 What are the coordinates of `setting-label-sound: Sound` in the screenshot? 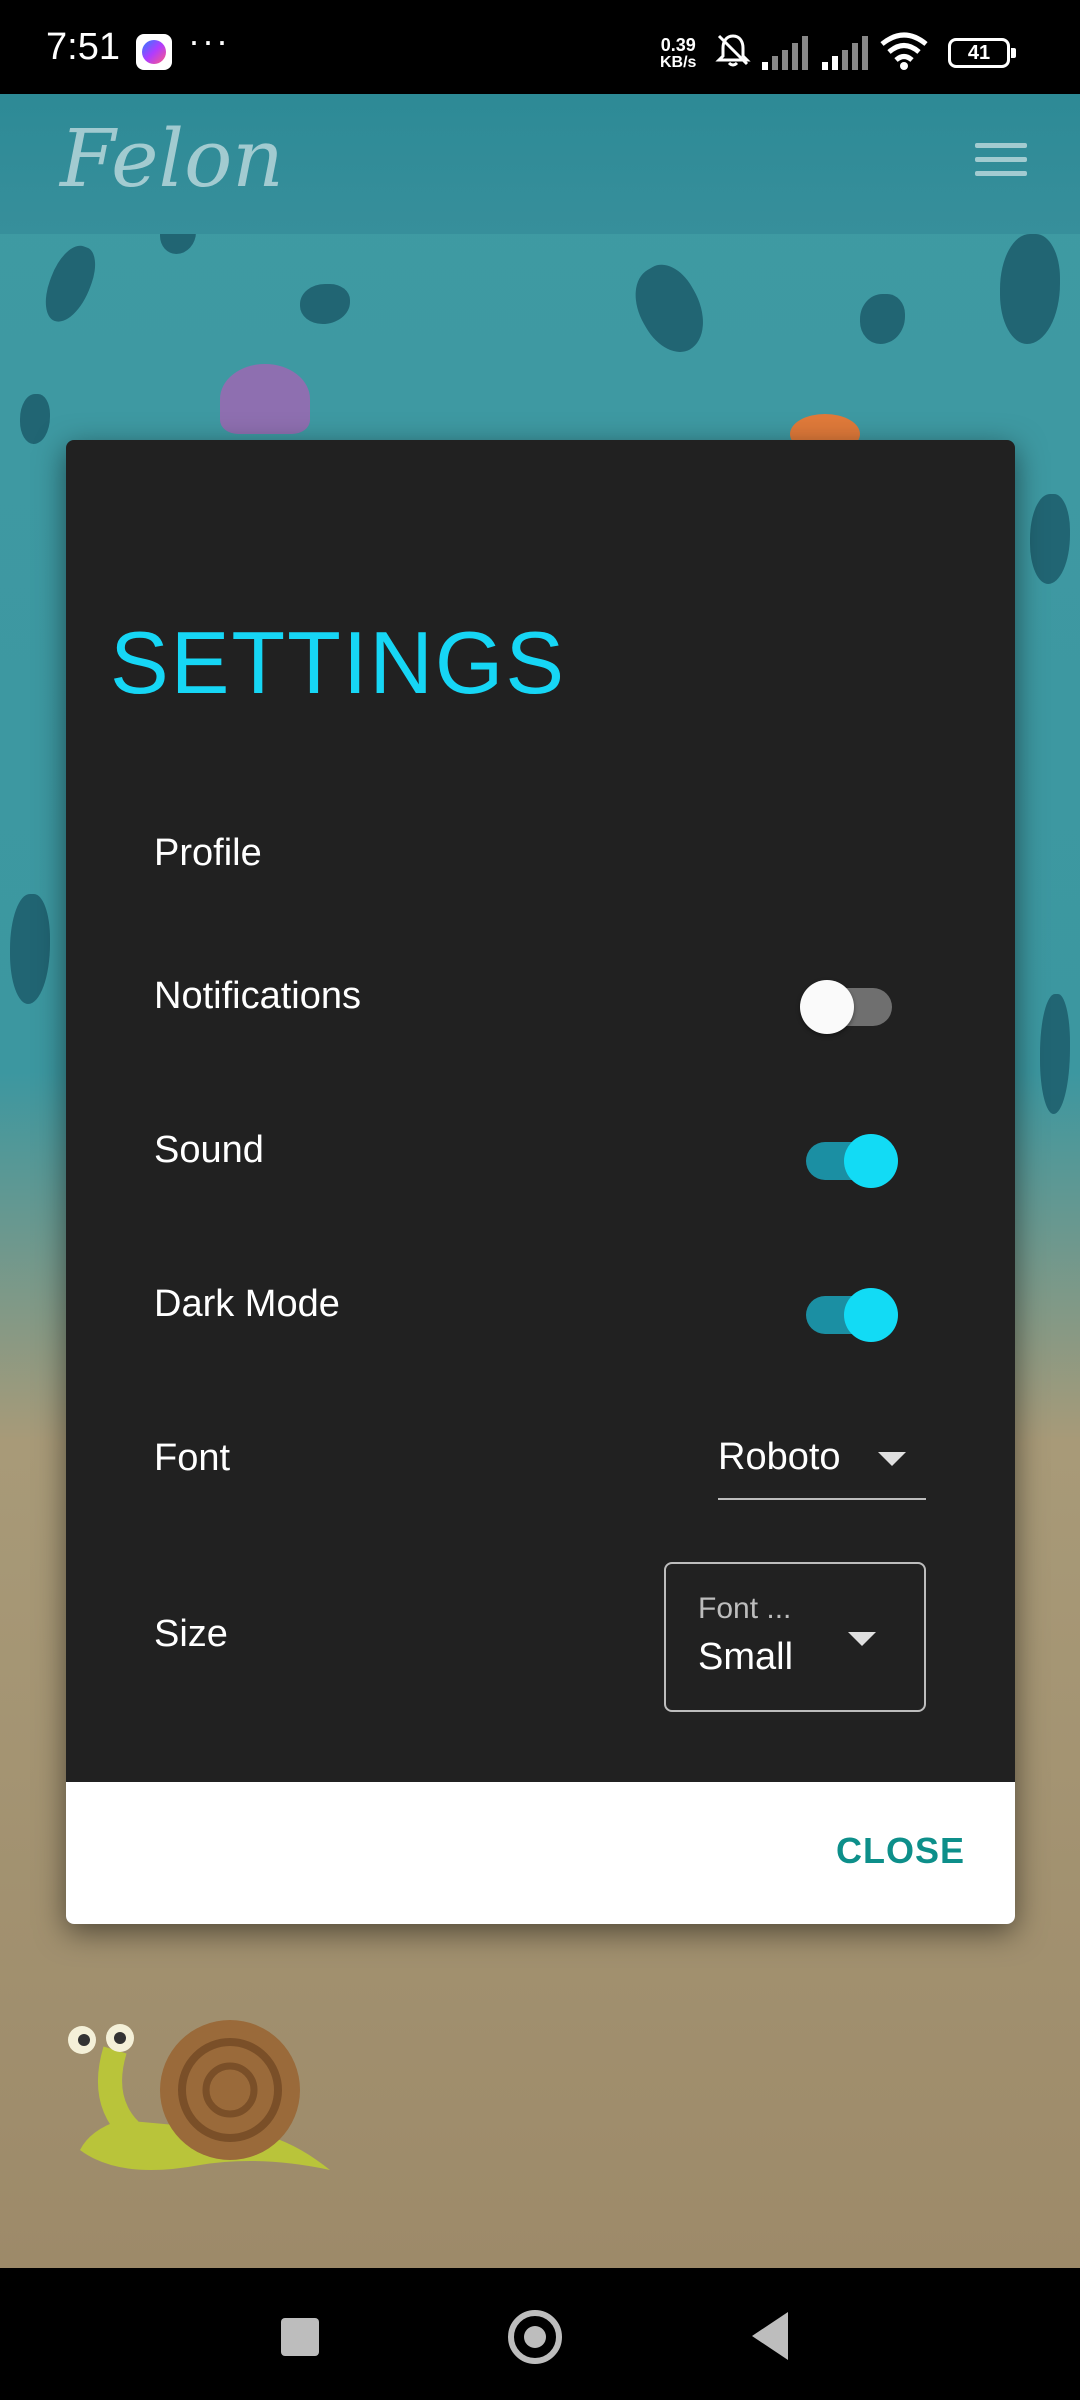 It's located at (209, 1150).